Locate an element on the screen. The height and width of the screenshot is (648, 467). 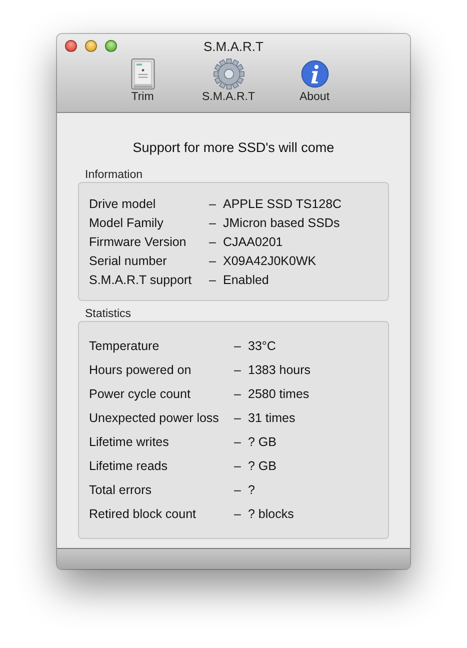
field-label: Serial number is located at coordinates (128, 261).